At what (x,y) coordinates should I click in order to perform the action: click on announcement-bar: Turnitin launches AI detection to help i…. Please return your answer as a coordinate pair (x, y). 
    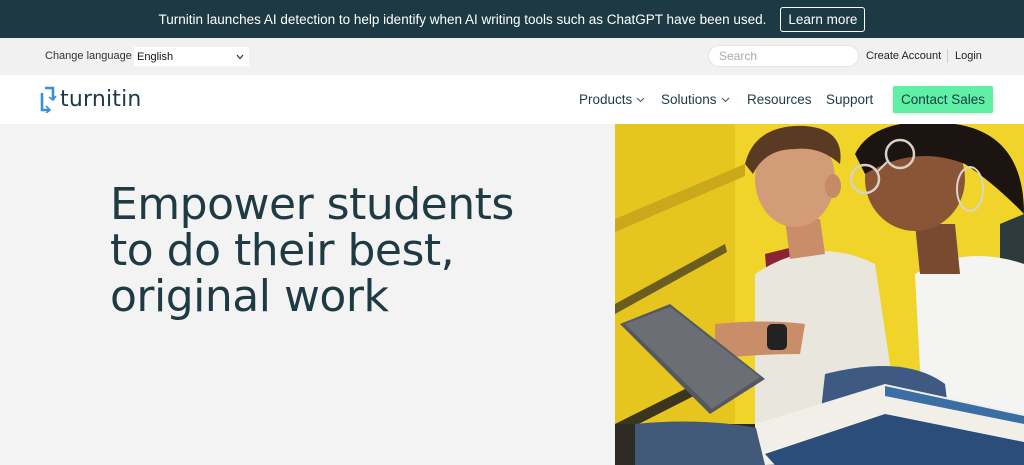
    Looking at the image, I should click on (512, 19).